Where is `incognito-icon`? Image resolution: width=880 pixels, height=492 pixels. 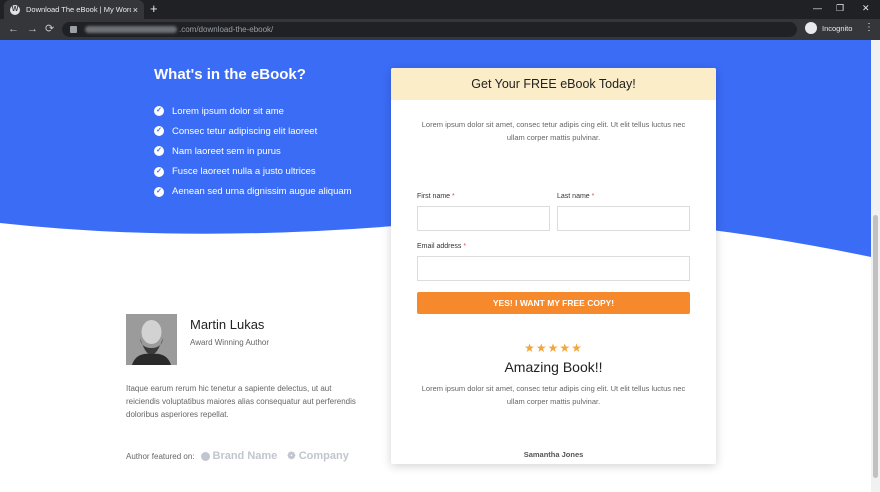
incognito-icon is located at coordinates (811, 28).